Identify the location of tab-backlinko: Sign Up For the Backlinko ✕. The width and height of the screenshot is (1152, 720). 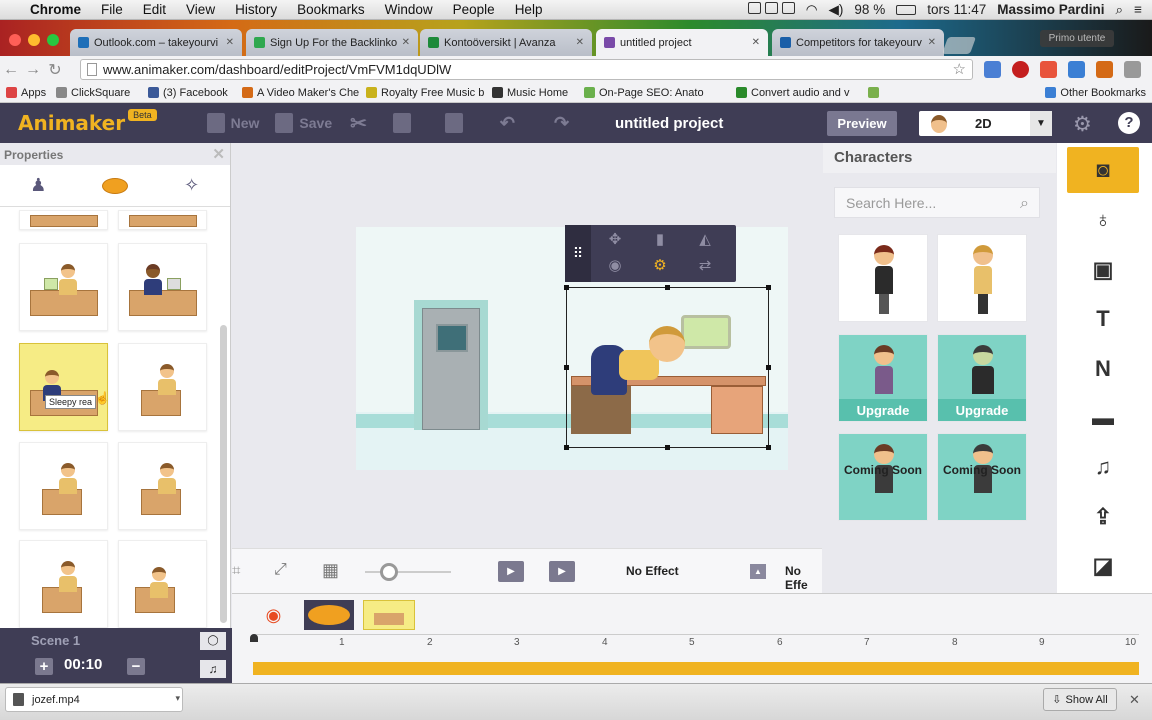
(332, 42).